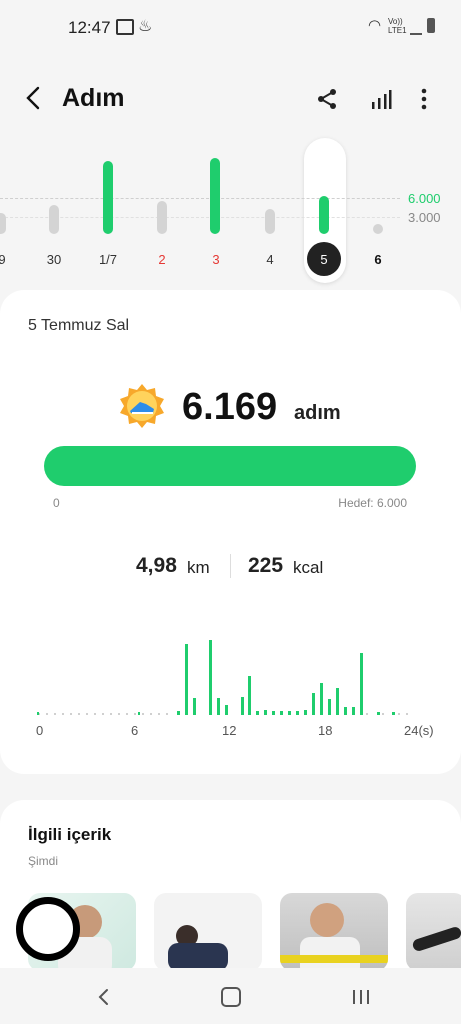 Image resolution: width=461 pixels, height=1024 pixels. Describe the element at coordinates (378, 259) in the screenshot. I see `day-label: 6` at that location.